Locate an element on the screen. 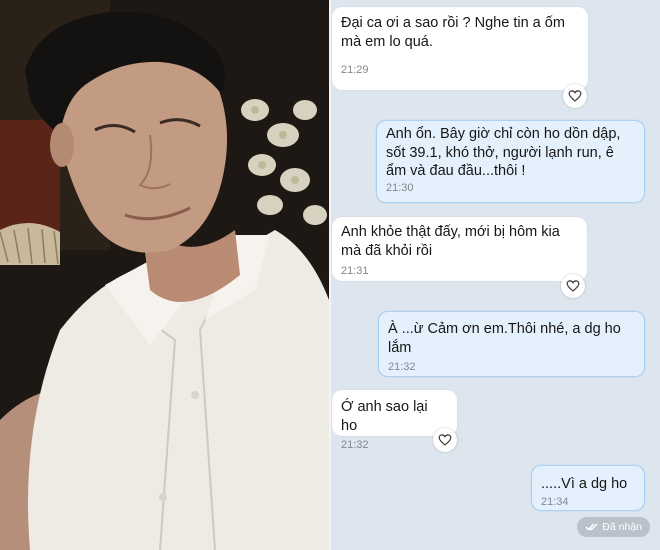  delivery-status-badge: Đã nhận is located at coordinates (613, 527).